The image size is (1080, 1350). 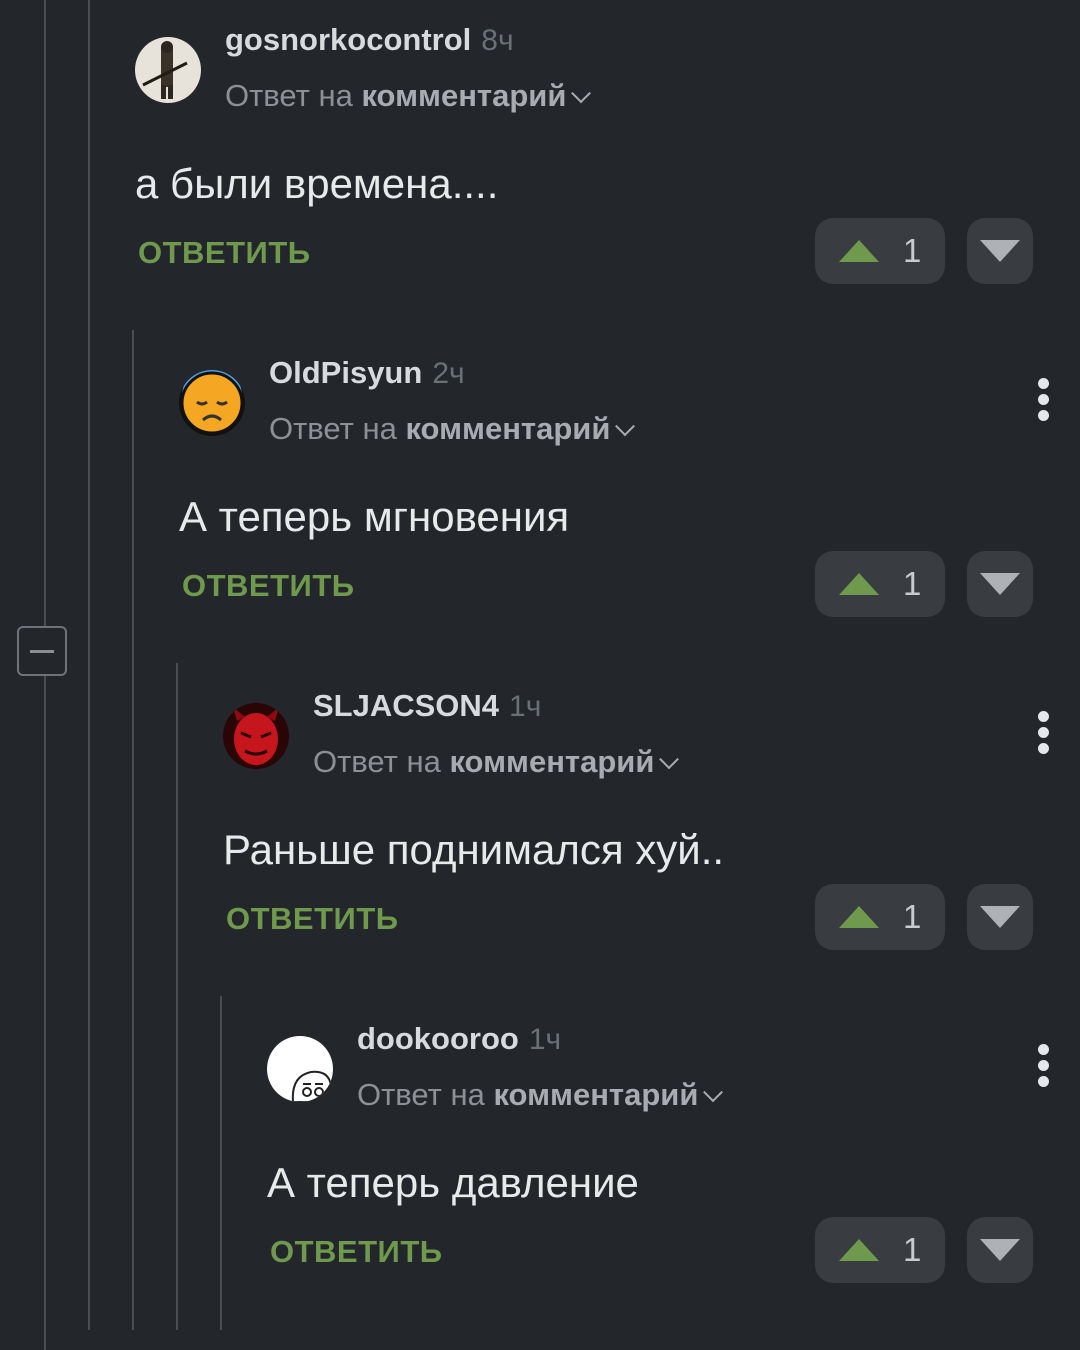 I want to click on comment-author: gosnorkocontrol 8ч, so click(x=369, y=40).